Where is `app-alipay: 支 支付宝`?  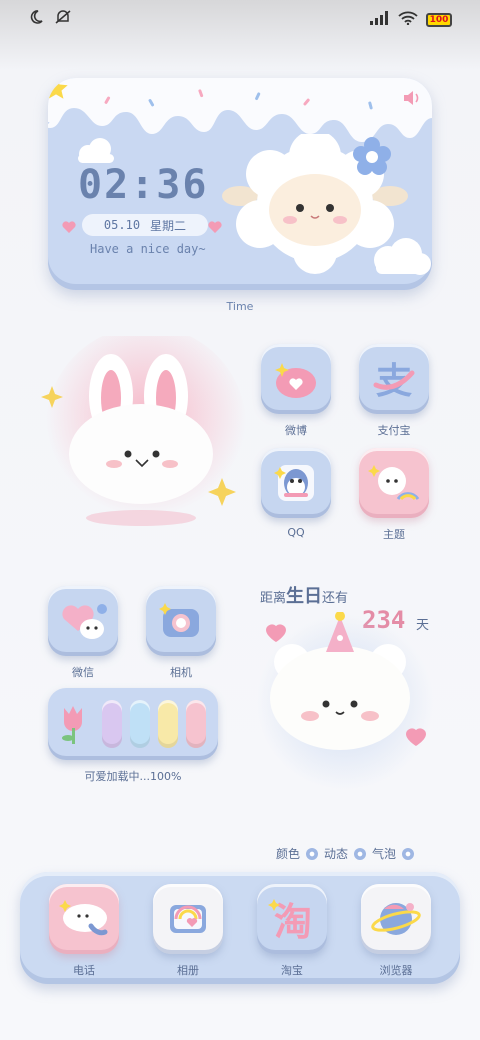
app-alipay: 支 支付宝 is located at coordinates (394, 391).